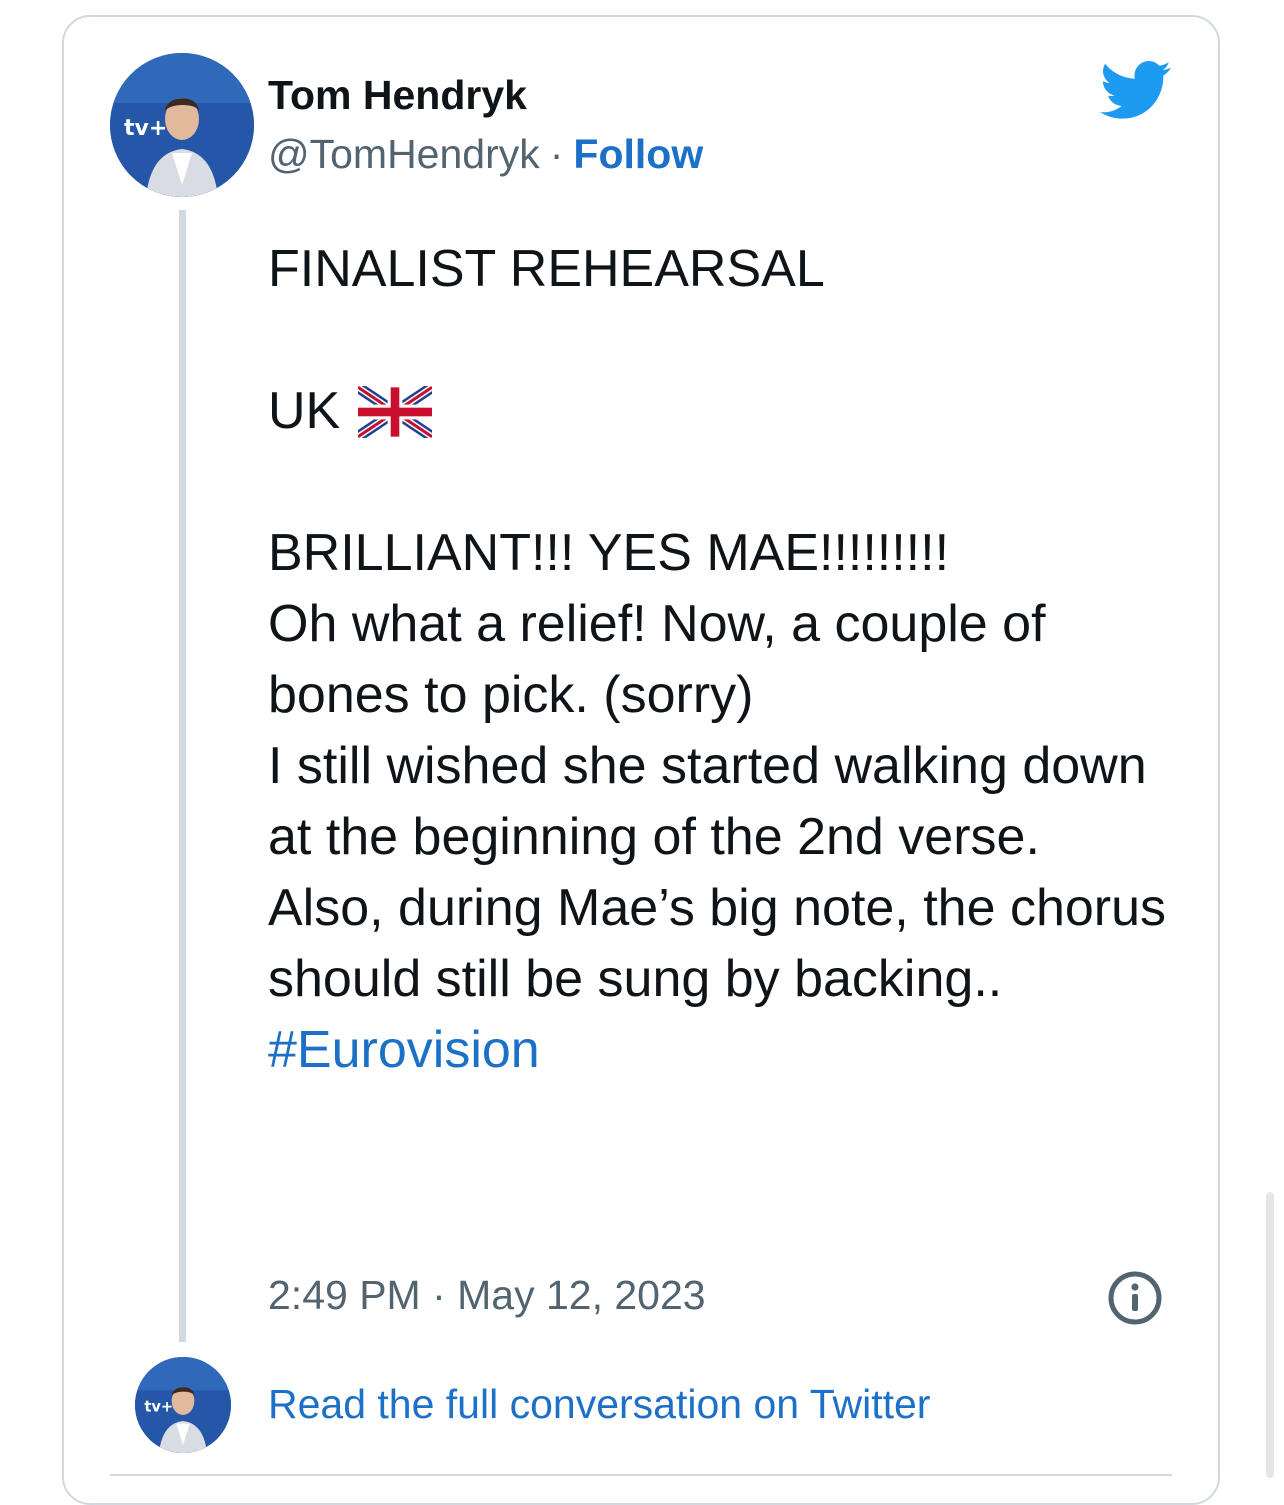 The width and height of the screenshot is (1284, 1505). Describe the element at coordinates (641, 1475) in the screenshot. I see `divider` at that location.